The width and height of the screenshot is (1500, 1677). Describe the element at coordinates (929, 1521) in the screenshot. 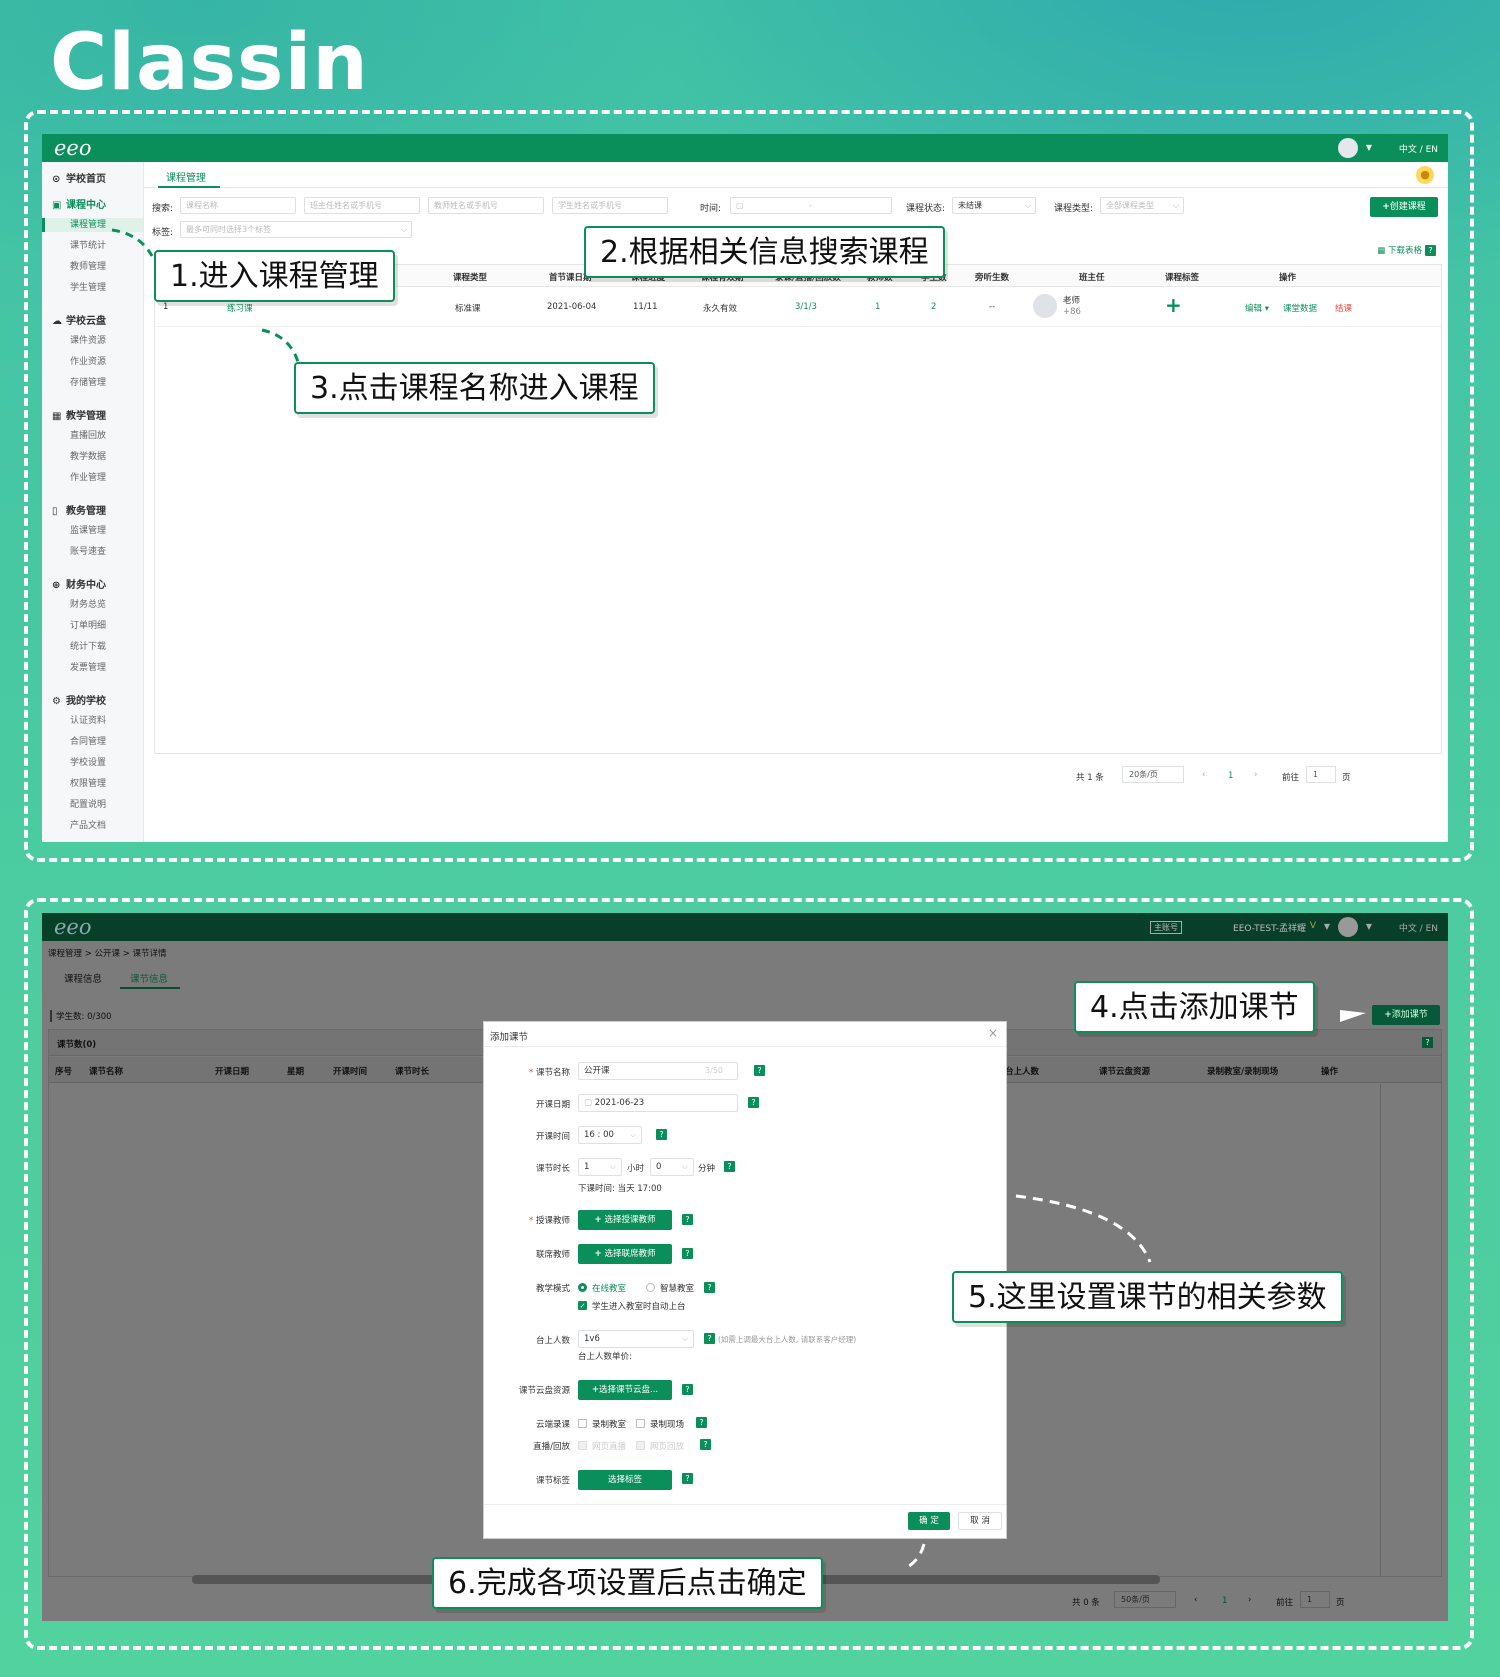

I see `confirm-button: 确 定` at that location.